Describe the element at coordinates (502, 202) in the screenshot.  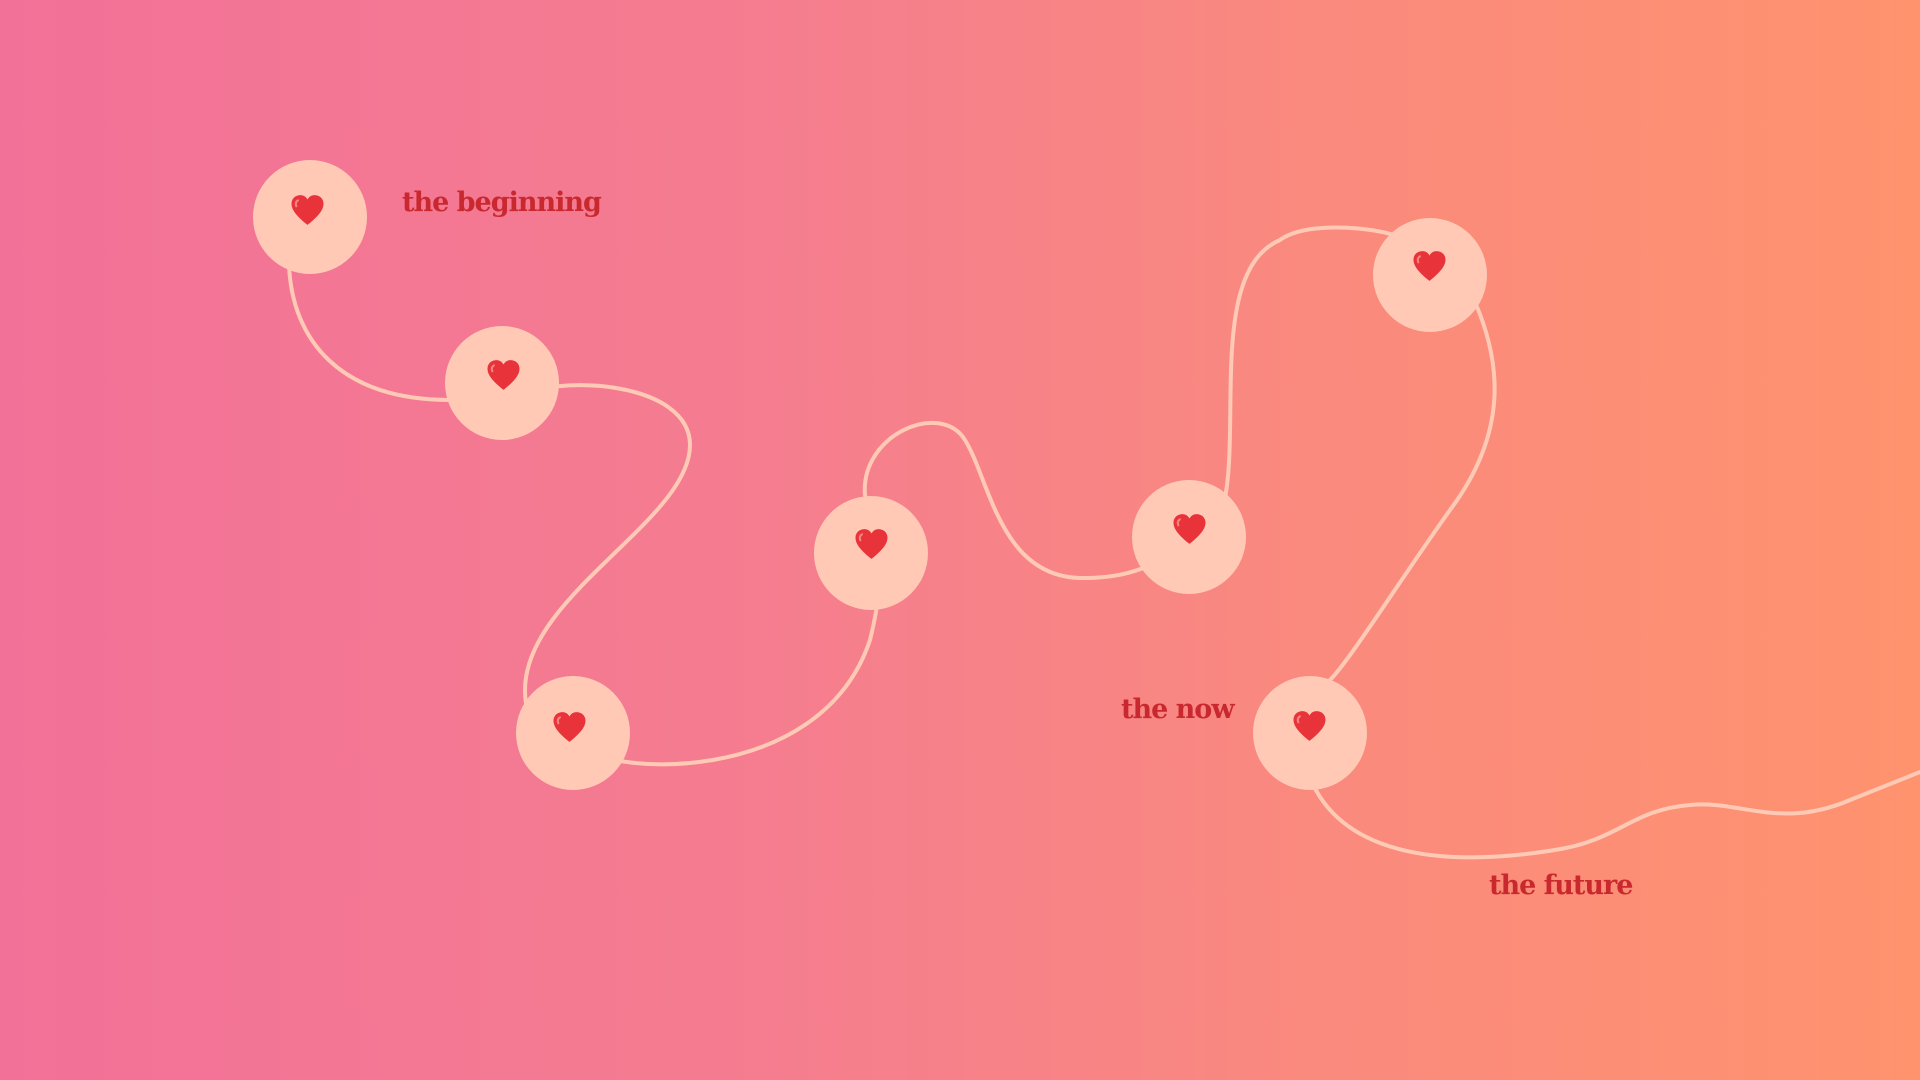
I see `label-the-beginning: the beginning` at that location.